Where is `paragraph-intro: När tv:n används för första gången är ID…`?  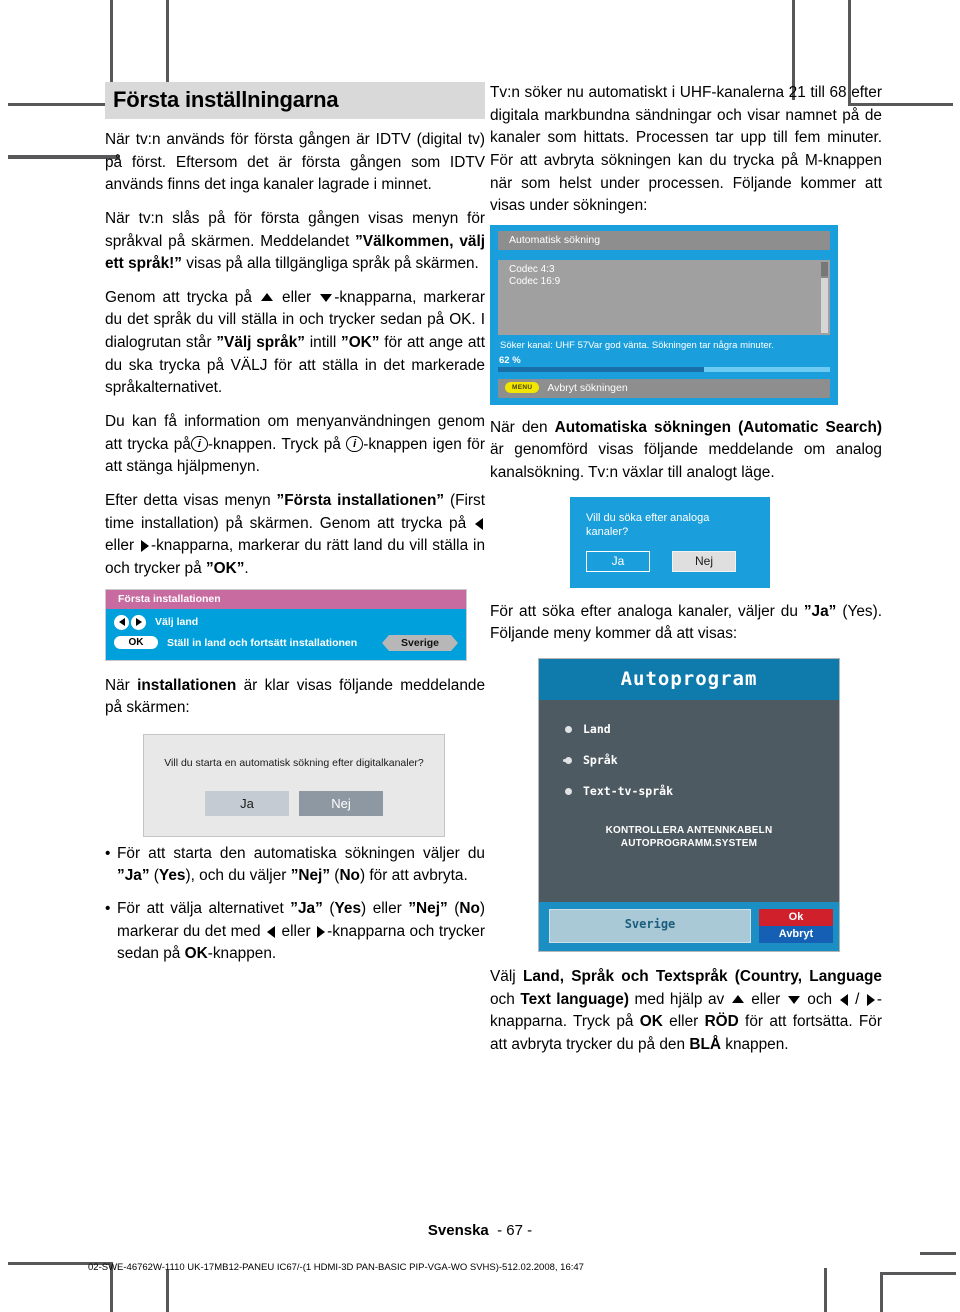 paragraph-intro: När tv:n används för första gången är ID… is located at coordinates (295, 163).